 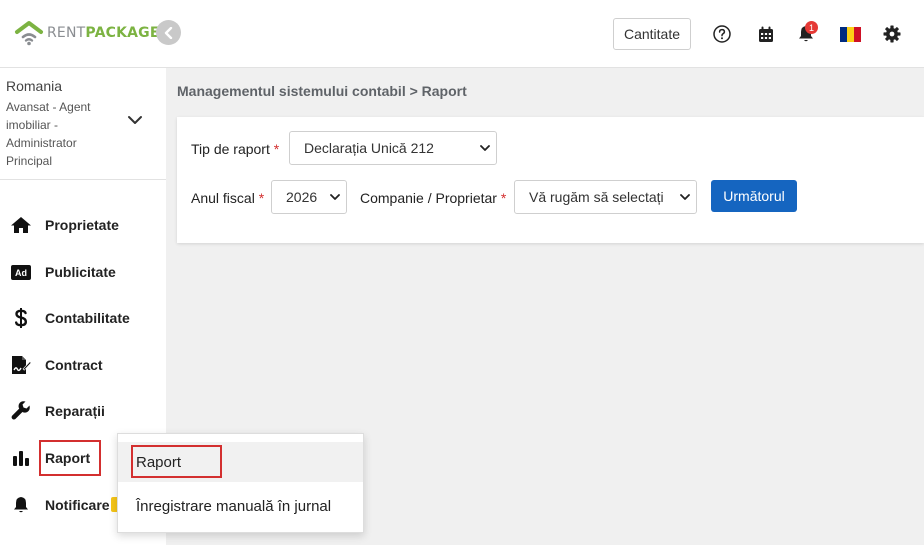 What do you see at coordinates (21, 365) in the screenshot?
I see `contract-icon` at bounding box center [21, 365].